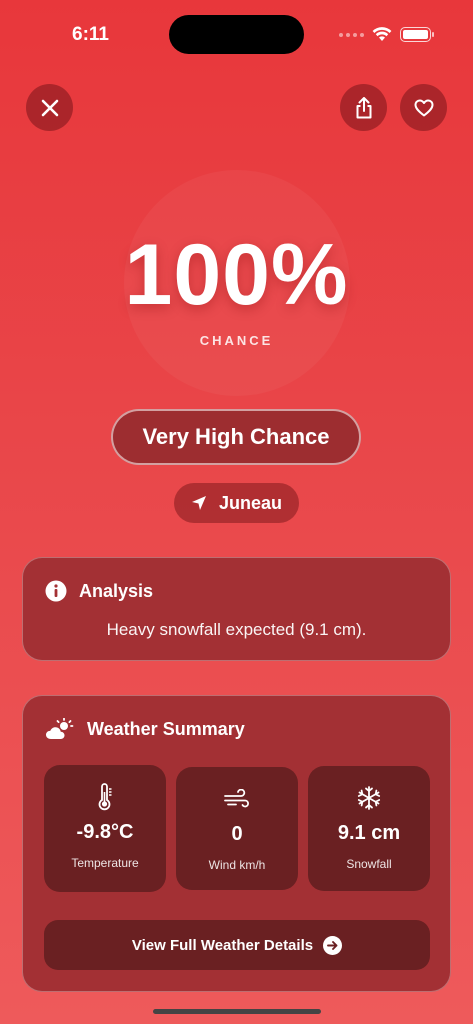 Image resolution: width=473 pixels, height=1024 pixels. Describe the element at coordinates (105, 863) in the screenshot. I see `temperature-label: Temperature` at that location.